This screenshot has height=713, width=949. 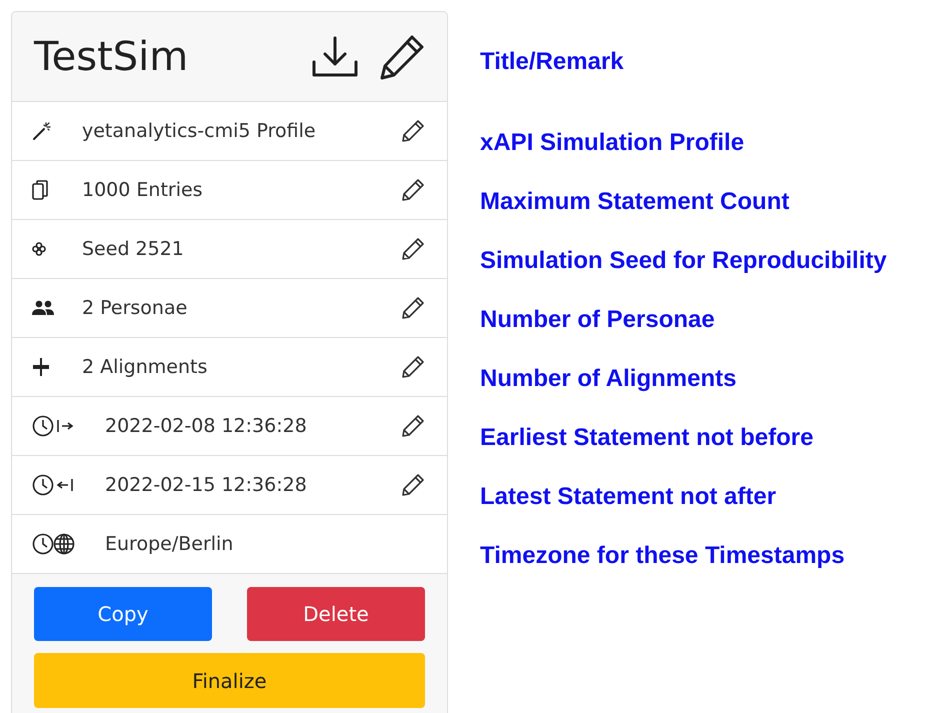 I want to click on annotation-label: Maximum Statement Count, so click(x=635, y=202).